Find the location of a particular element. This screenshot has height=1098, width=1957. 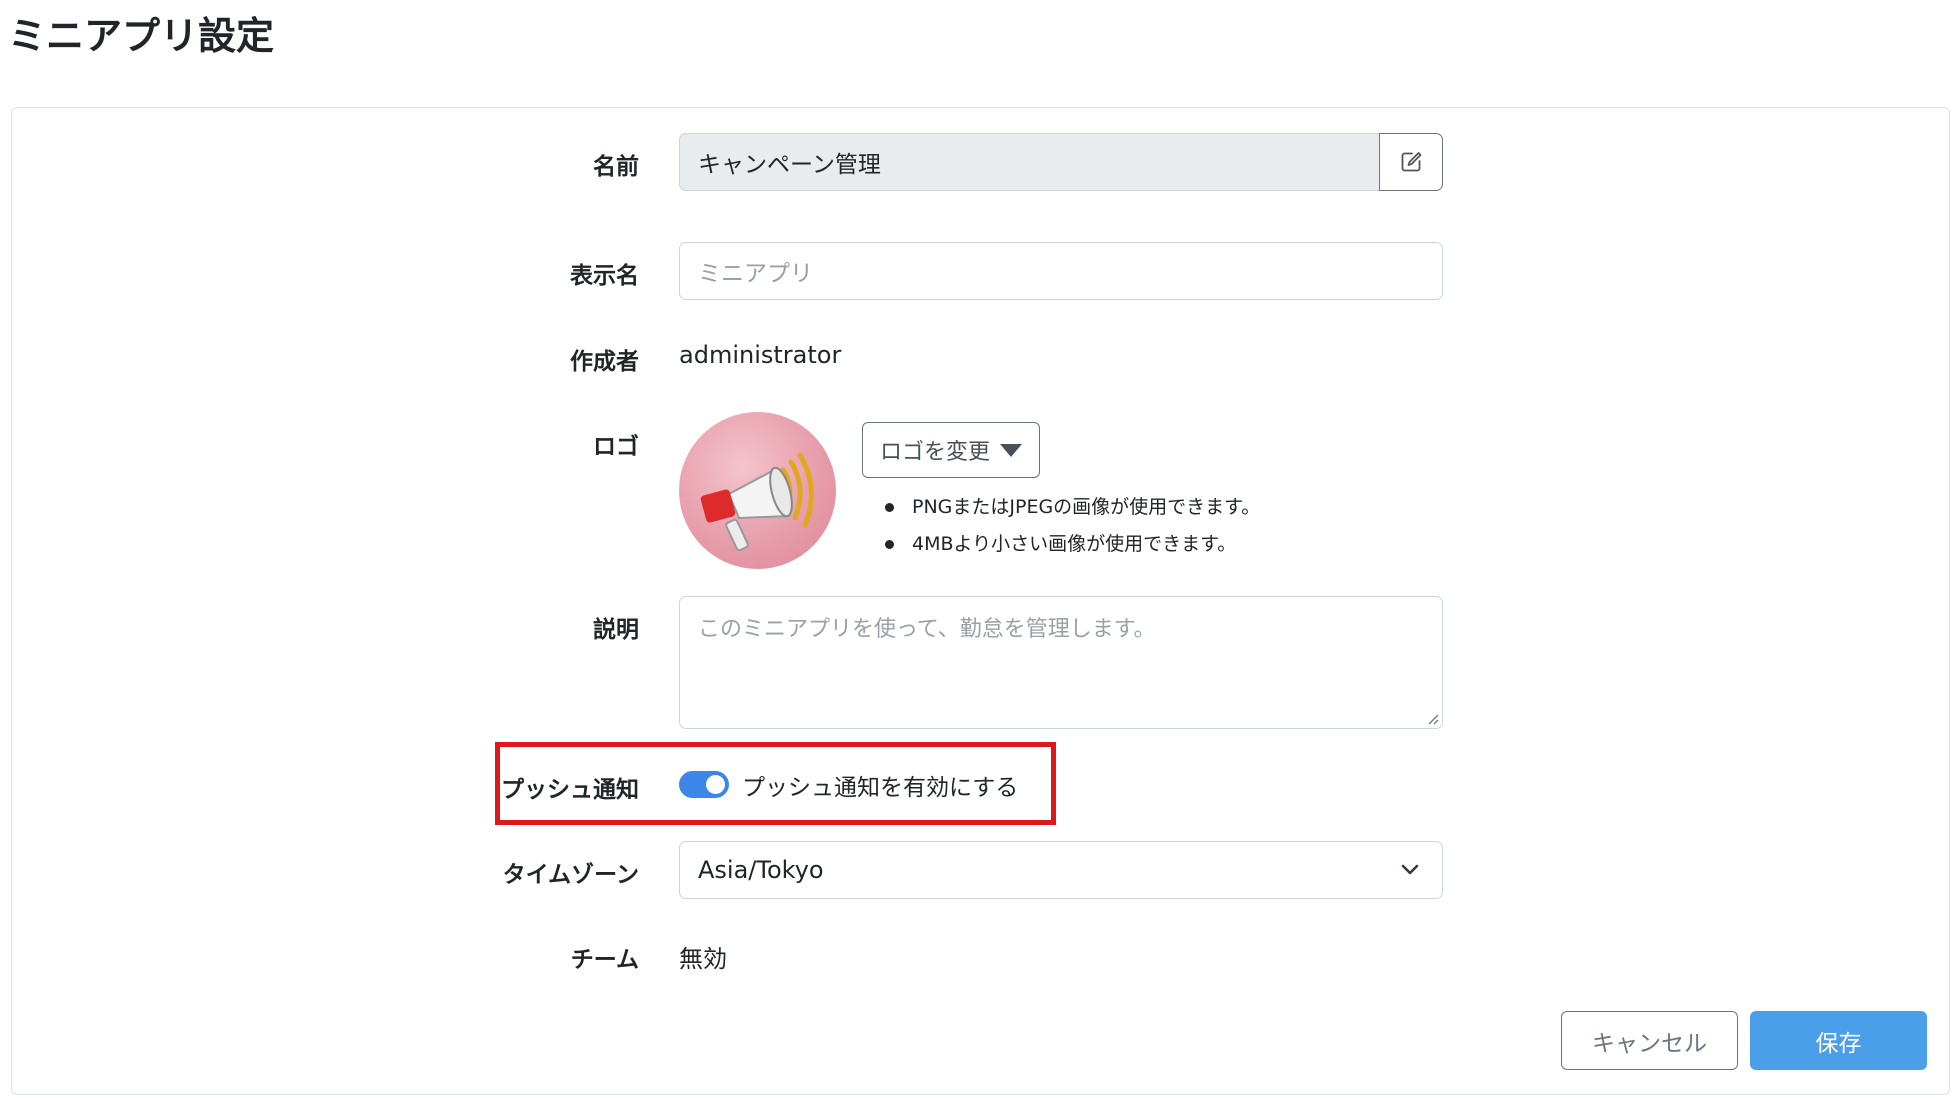

name-input-group: キャンペーン管理 is located at coordinates (1061, 162).